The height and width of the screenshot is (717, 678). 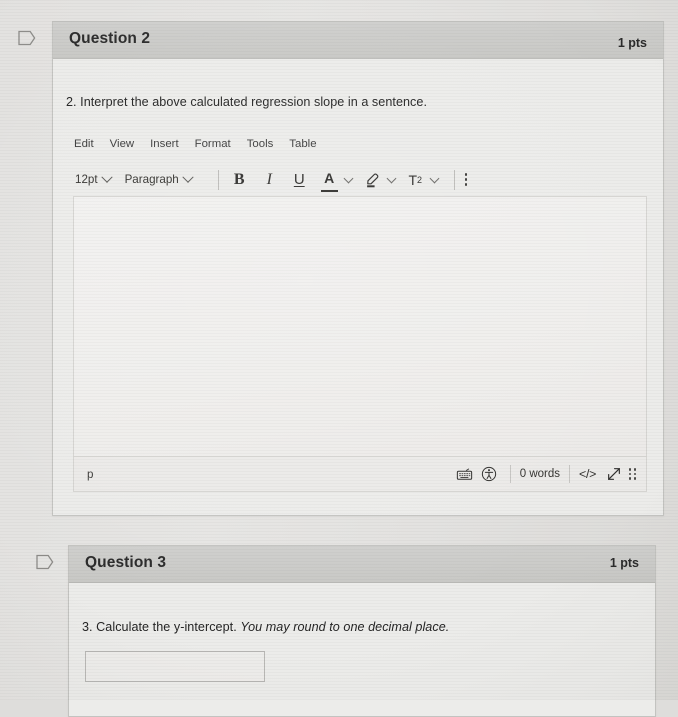 I want to click on menu-item-insert: Insert, so click(x=164, y=144).